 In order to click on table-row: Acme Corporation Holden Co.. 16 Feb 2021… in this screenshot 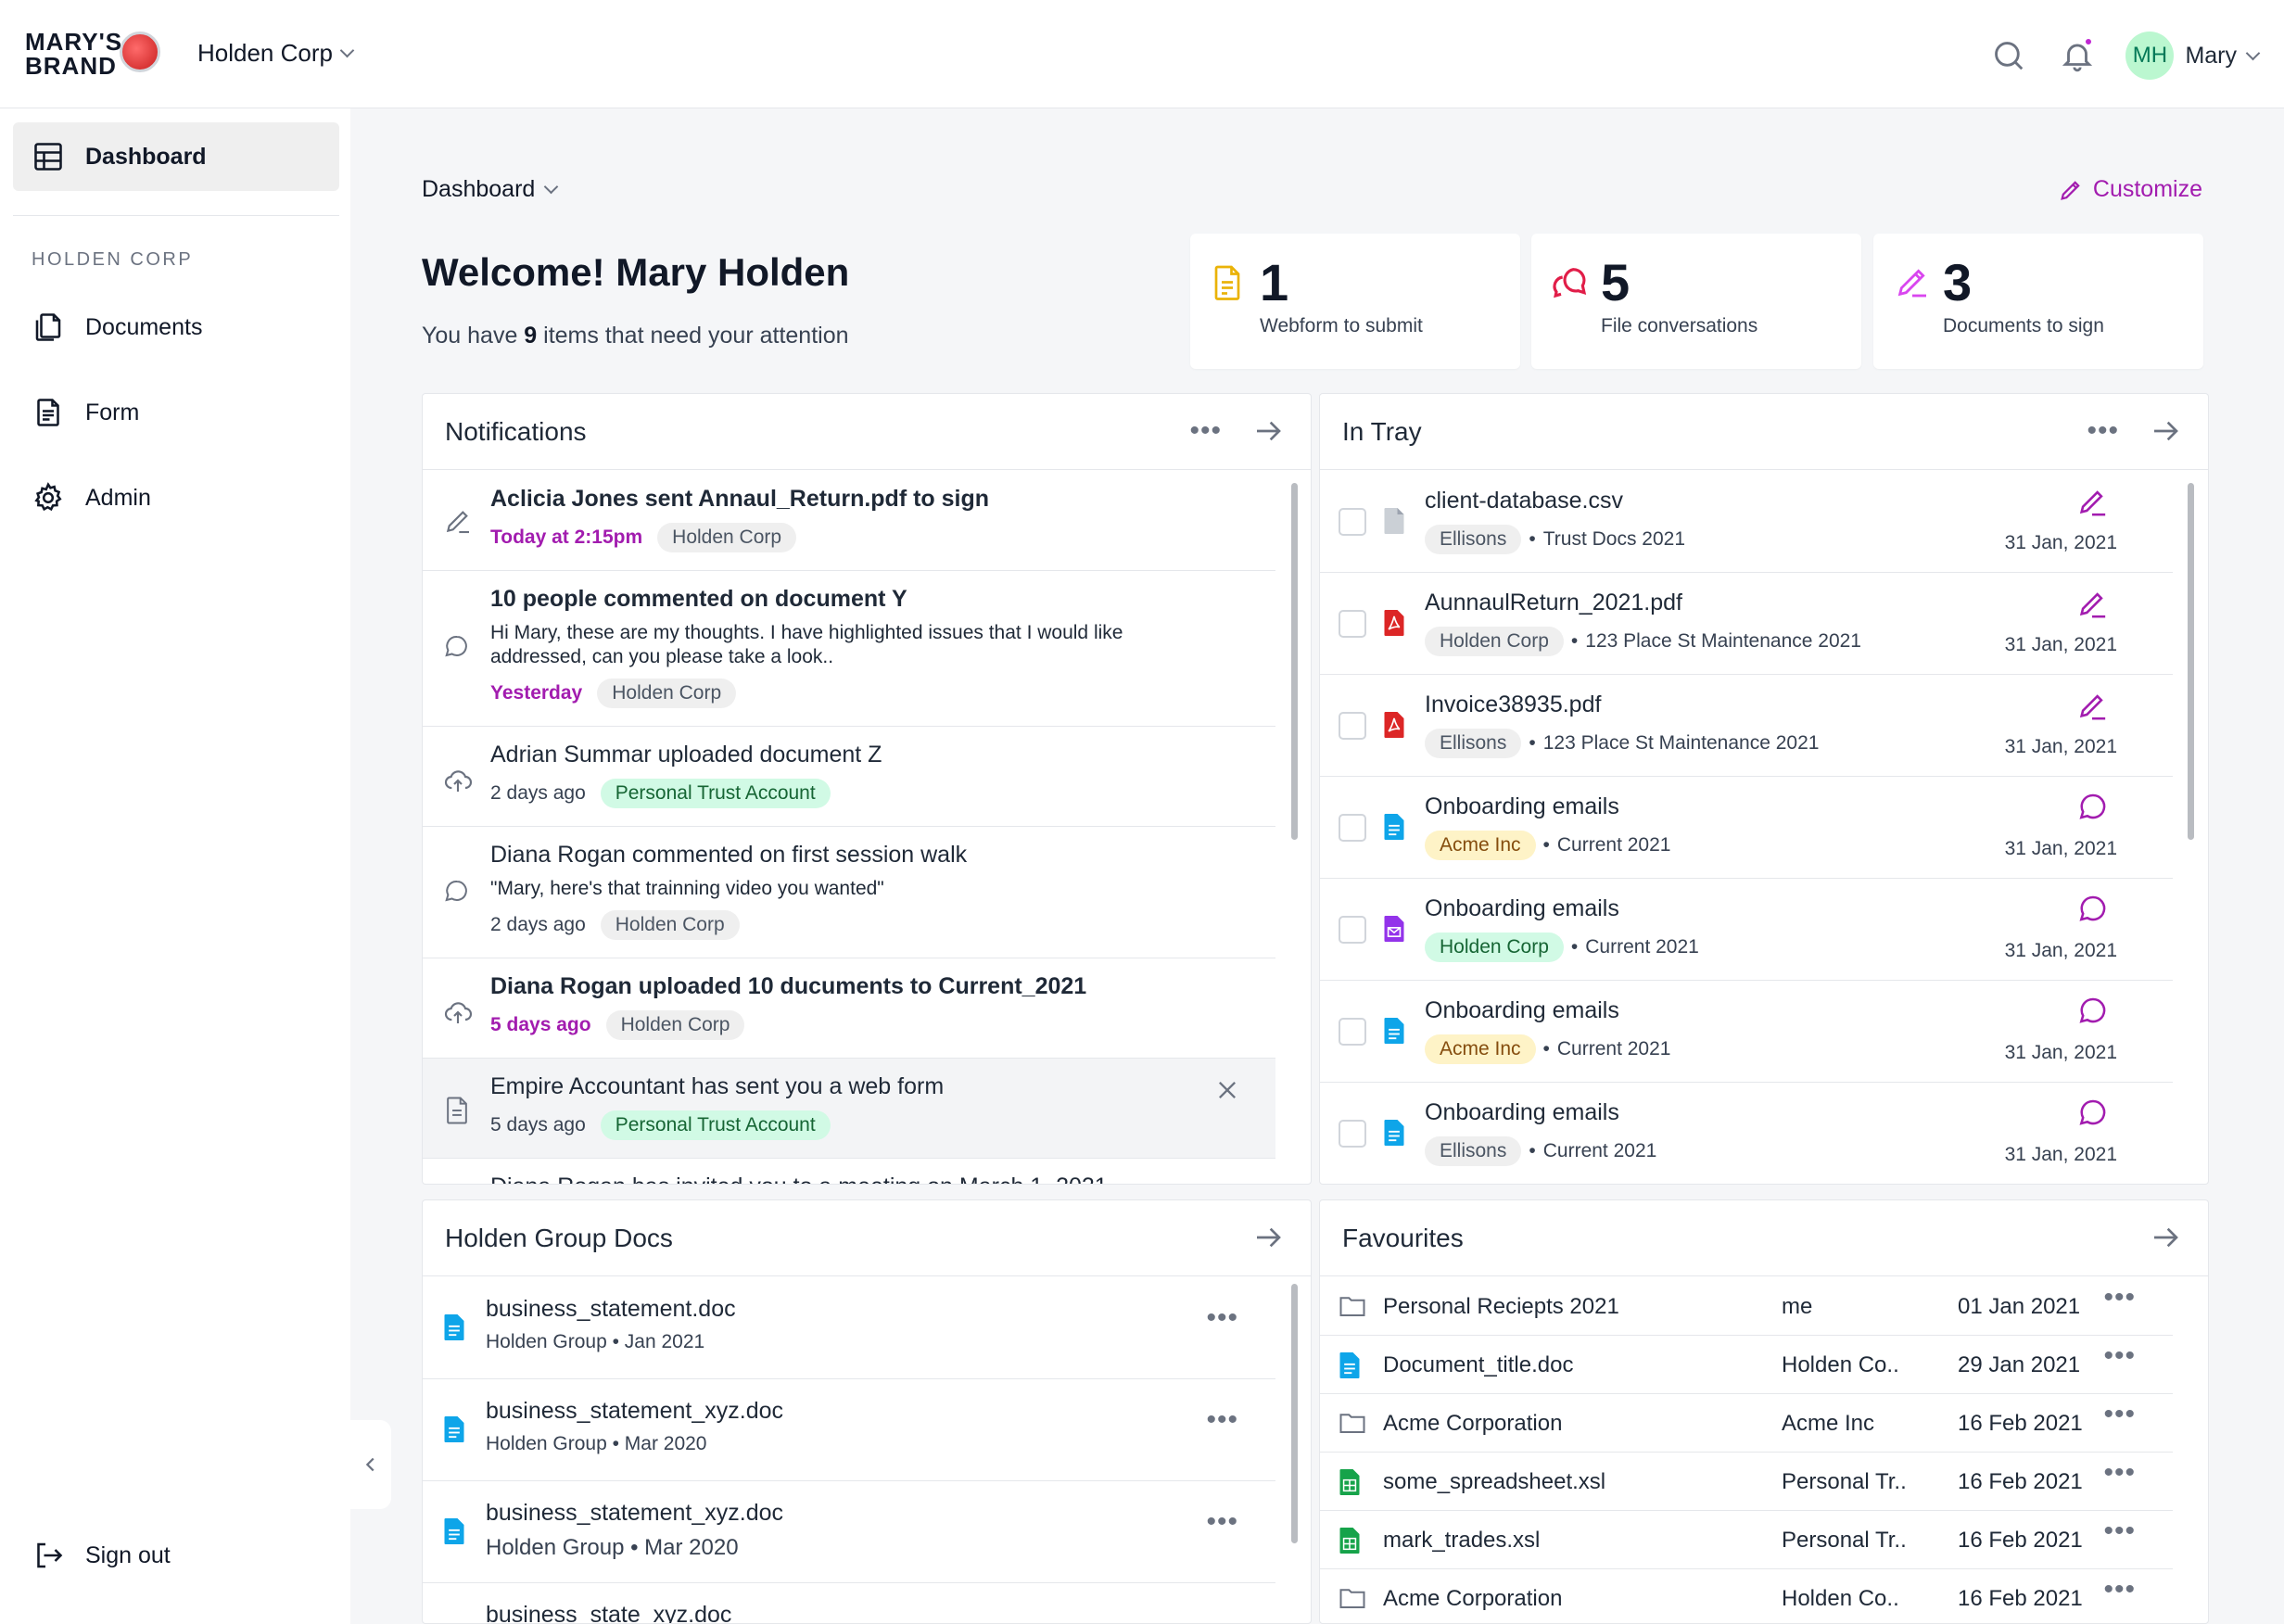, I will do `click(1747, 1596)`.